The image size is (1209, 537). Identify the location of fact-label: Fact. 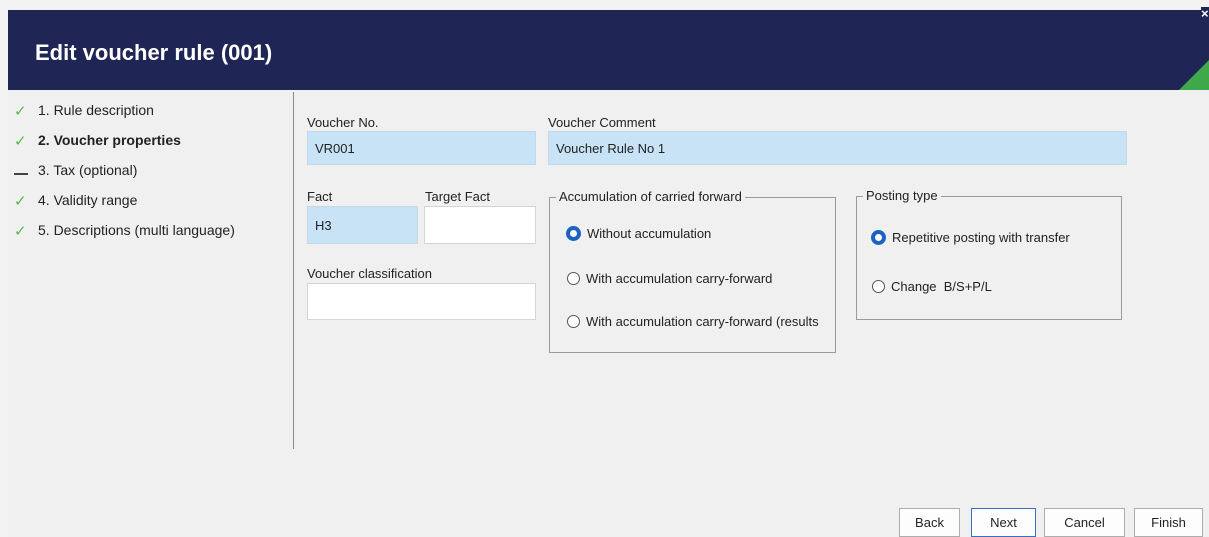
(320, 196).